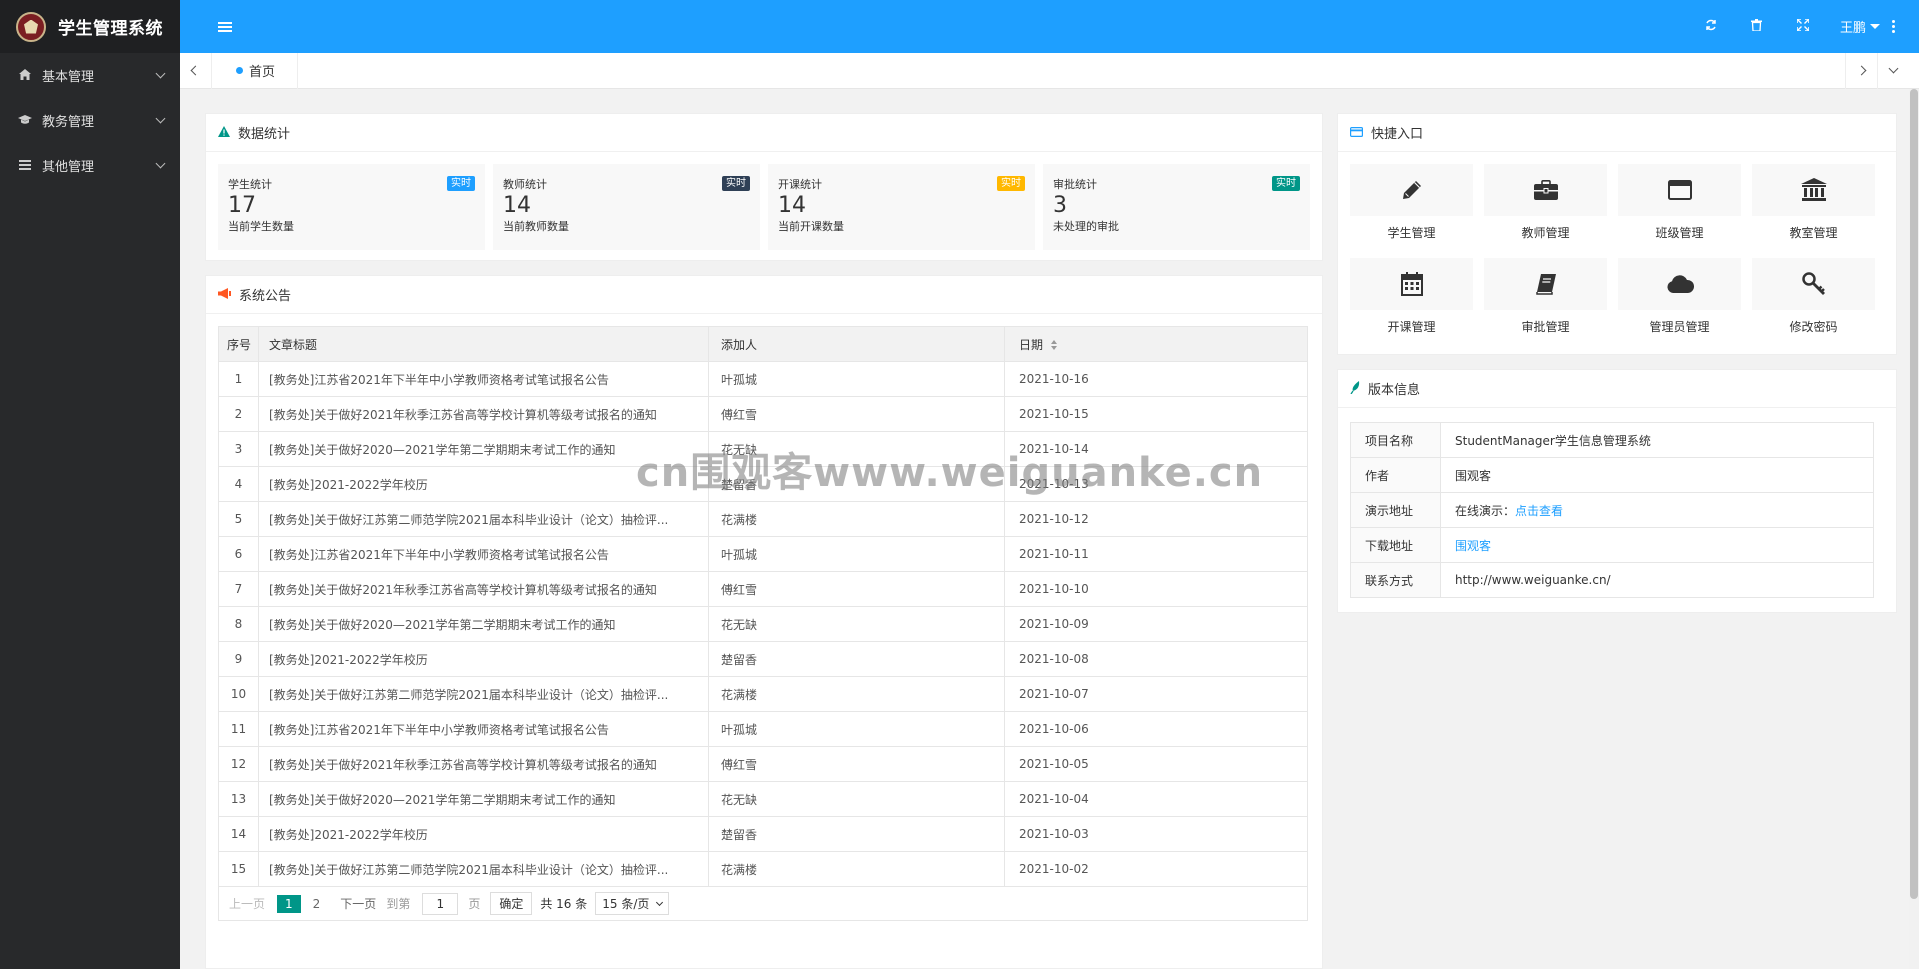 The height and width of the screenshot is (969, 1919). What do you see at coordinates (224, 132) in the screenshot?
I see `warning-icon` at bounding box center [224, 132].